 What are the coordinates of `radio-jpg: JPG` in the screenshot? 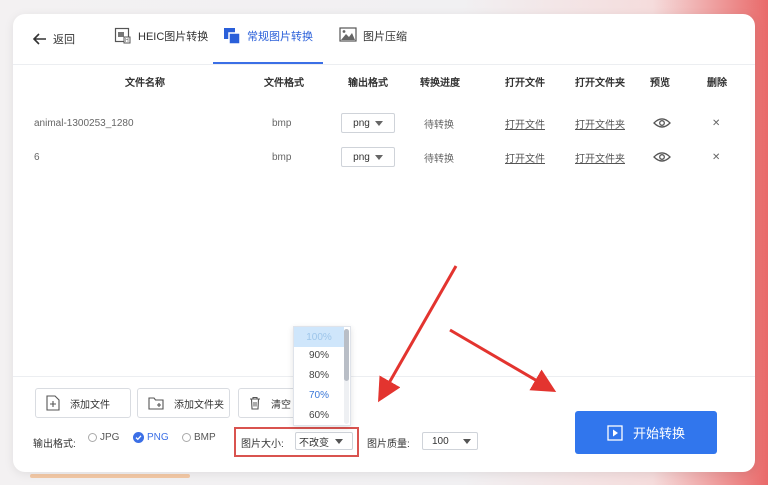 It's located at (103, 437).